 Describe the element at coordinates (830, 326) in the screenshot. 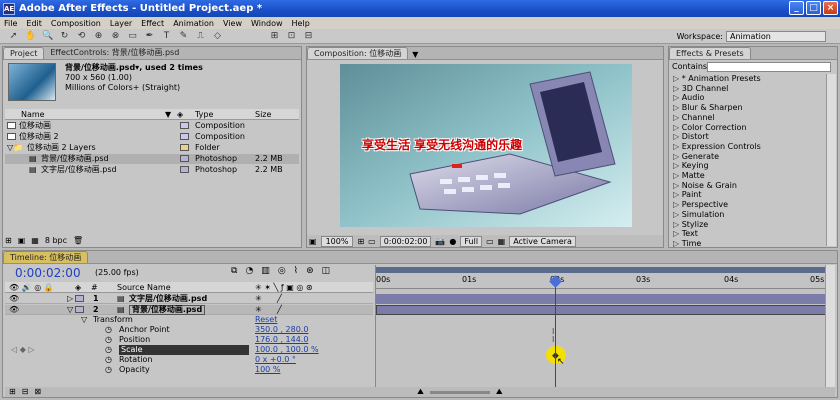

I see `timeline-scrollbar` at that location.